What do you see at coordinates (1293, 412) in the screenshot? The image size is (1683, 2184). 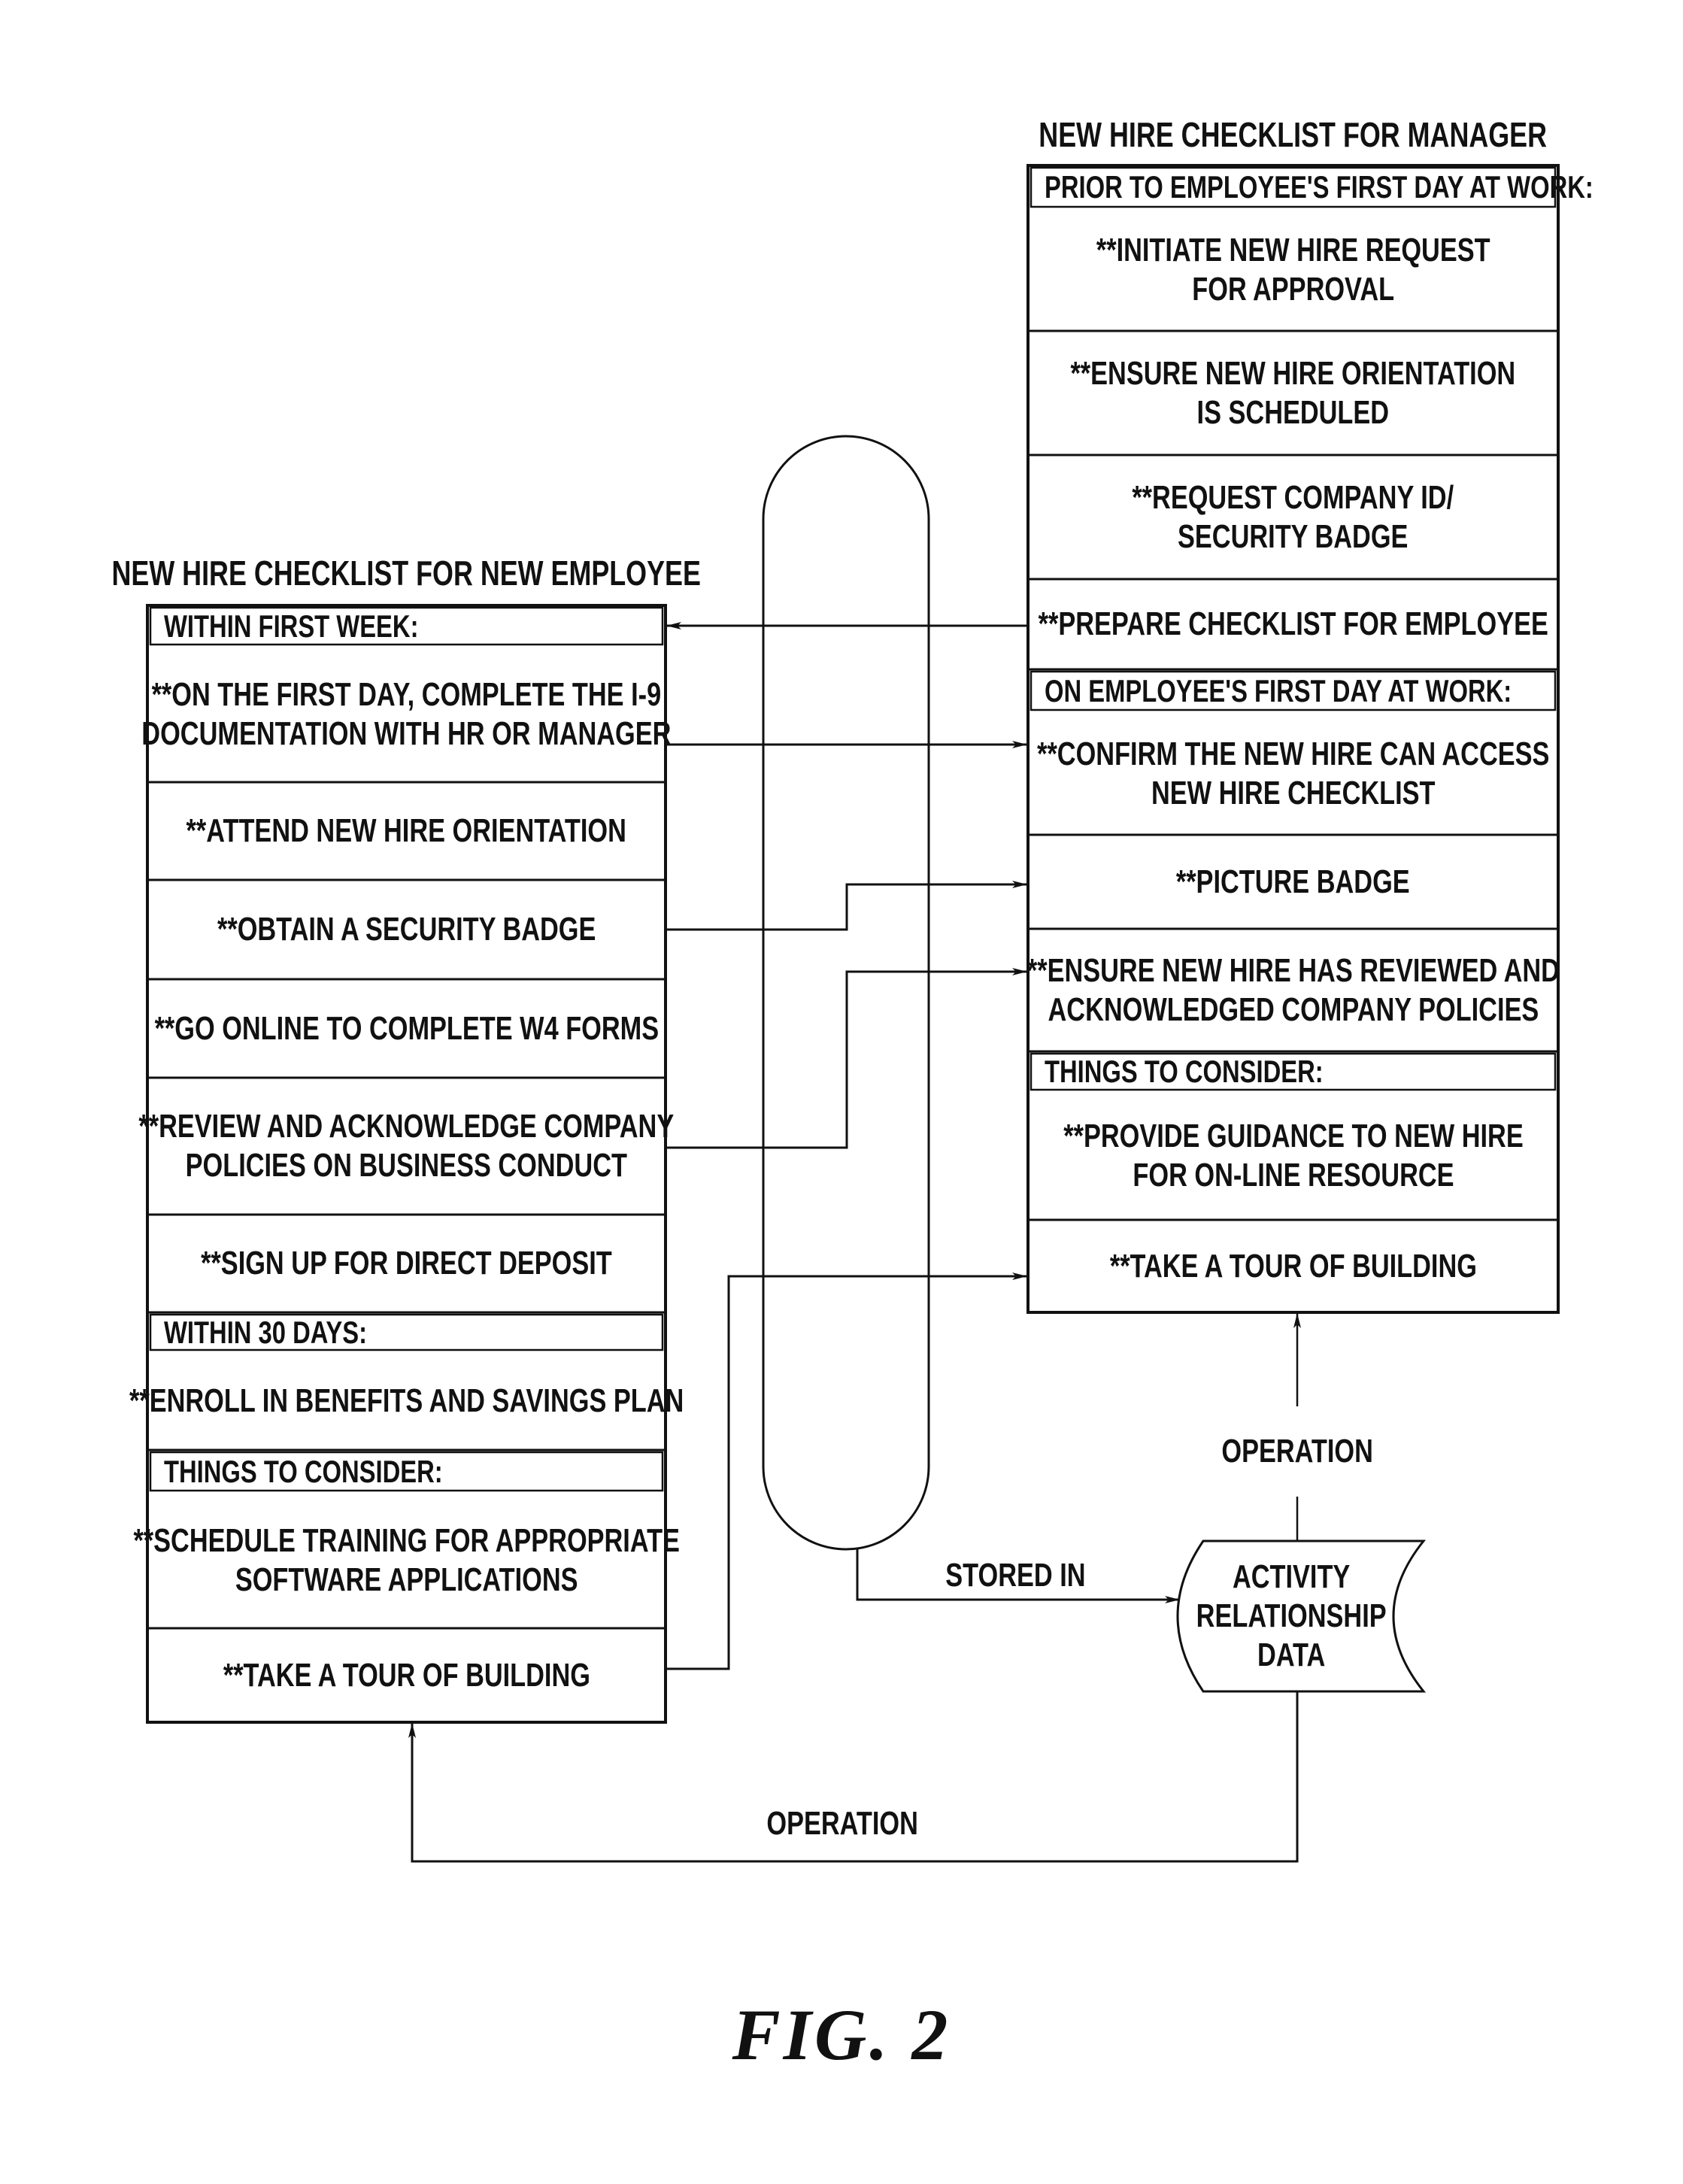 I see `text-line: IS SCHEDULED` at bounding box center [1293, 412].